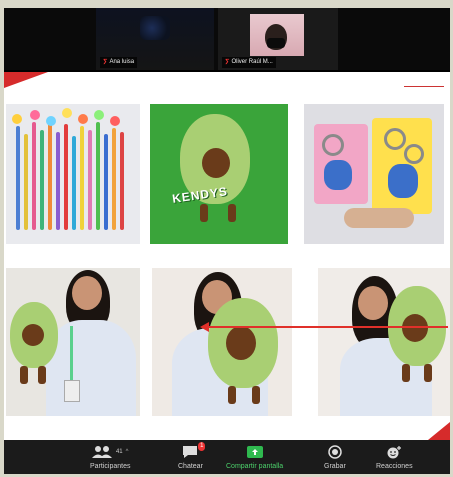  I want to click on share-screen-icon, so click(254, 452).